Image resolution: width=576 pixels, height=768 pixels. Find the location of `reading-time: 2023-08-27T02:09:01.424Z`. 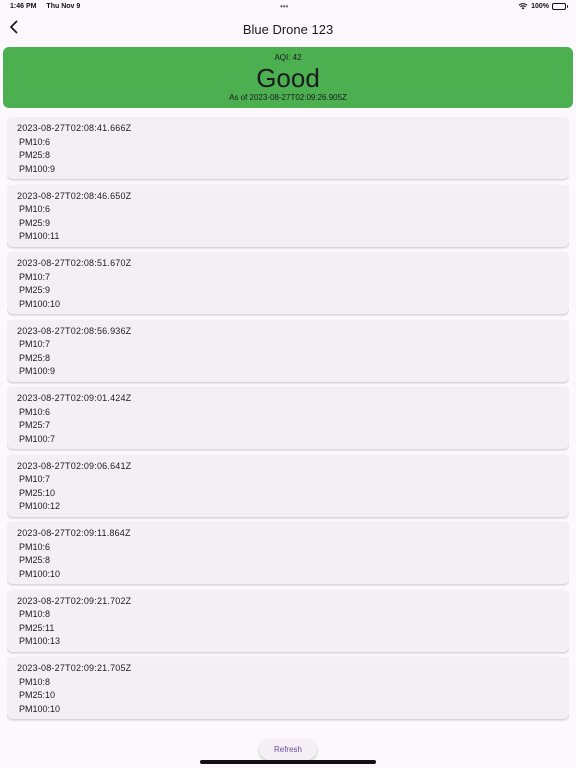

reading-time: 2023-08-27T02:09:01.424Z is located at coordinates (74, 398).